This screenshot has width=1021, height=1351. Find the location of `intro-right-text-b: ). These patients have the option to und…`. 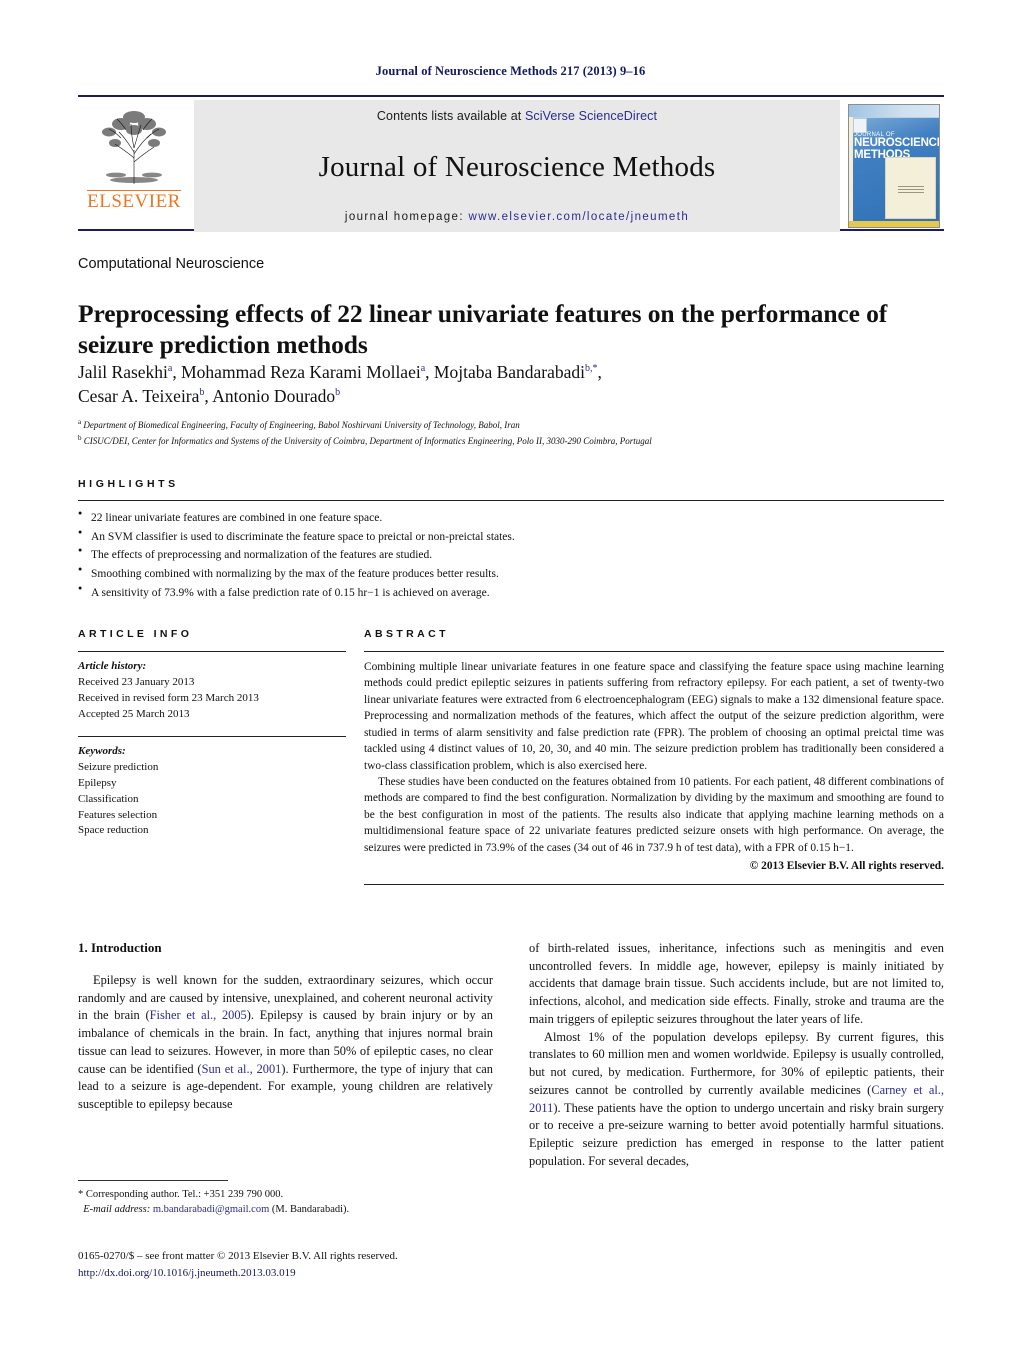

intro-right-text-b: ). These patients have the option to und… is located at coordinates (736, 1134).